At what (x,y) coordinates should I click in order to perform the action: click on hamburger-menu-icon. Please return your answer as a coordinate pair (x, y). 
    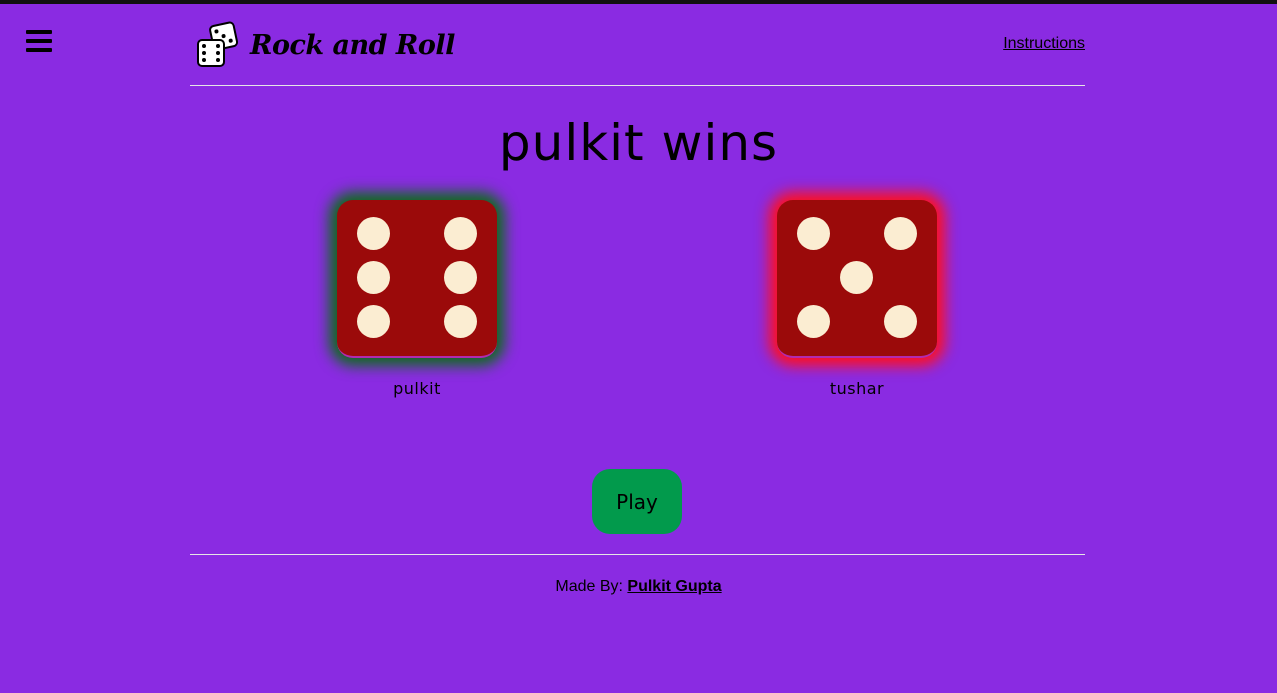
    Looking at the image, I should click on (39, 43).